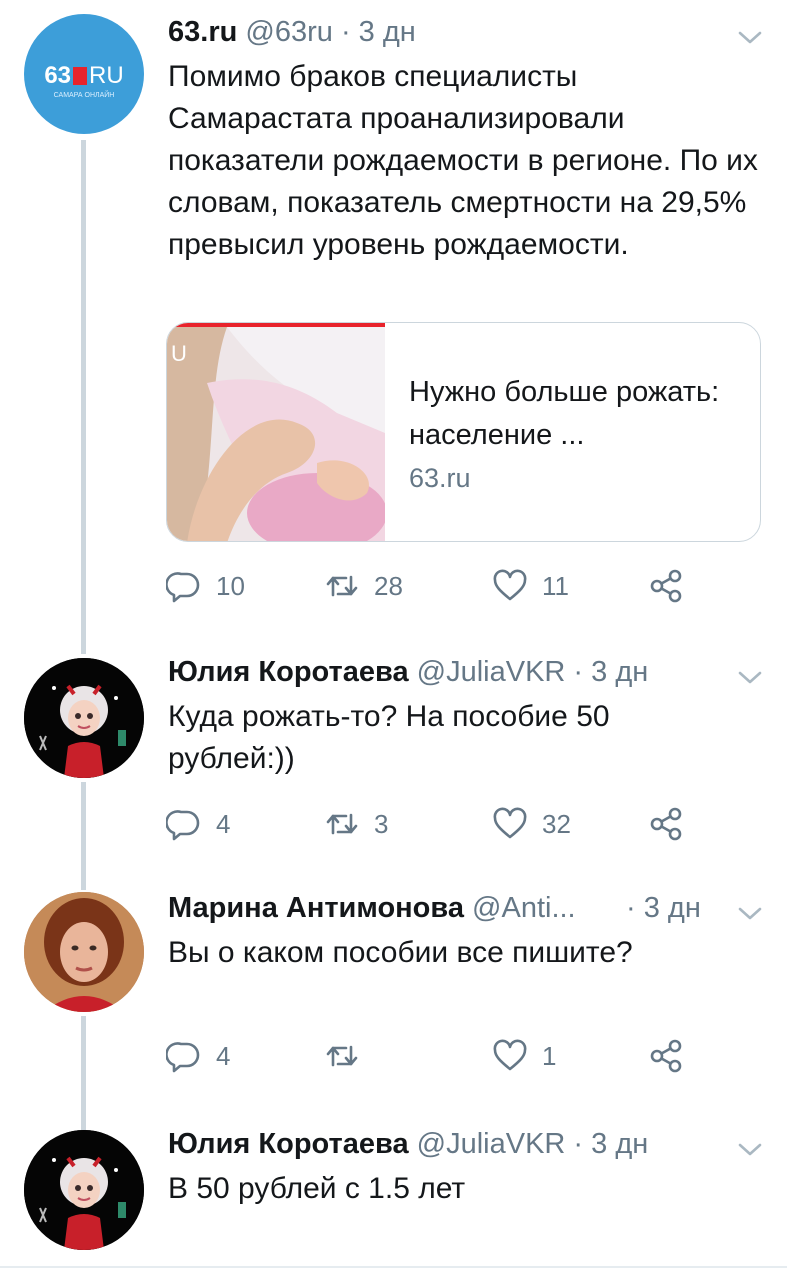  Describe the element at coordinates (363, 586) in the screenshot. I see `retweet-button: 28` at that location.